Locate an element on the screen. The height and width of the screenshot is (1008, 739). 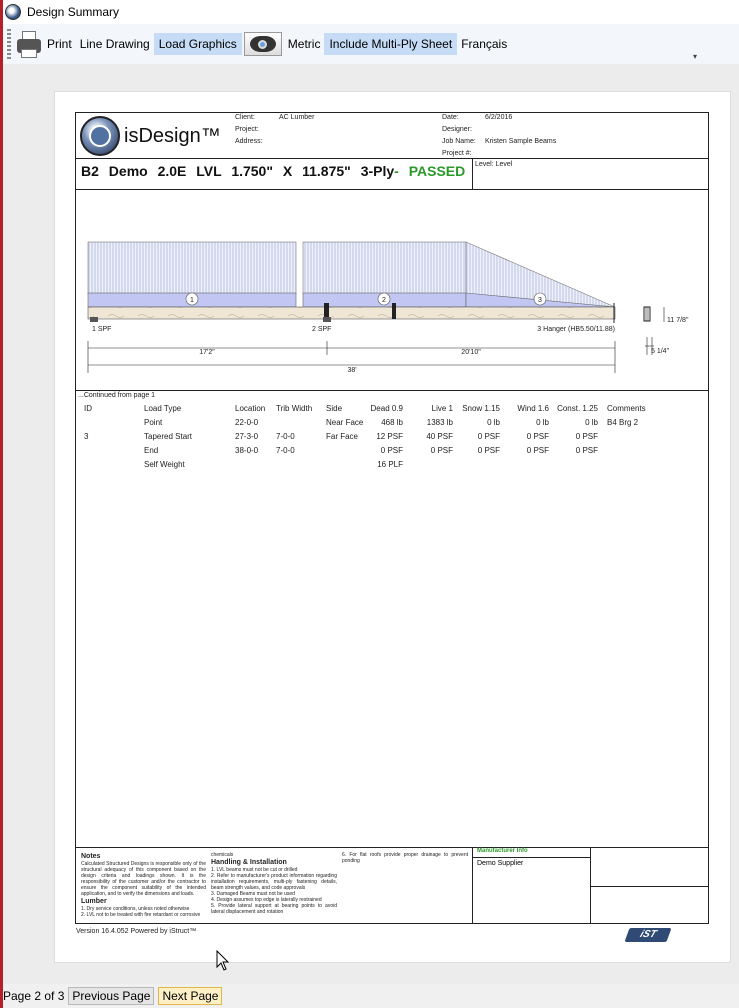
span-dim-2: 20'10" is located at coordinates (471, 352).